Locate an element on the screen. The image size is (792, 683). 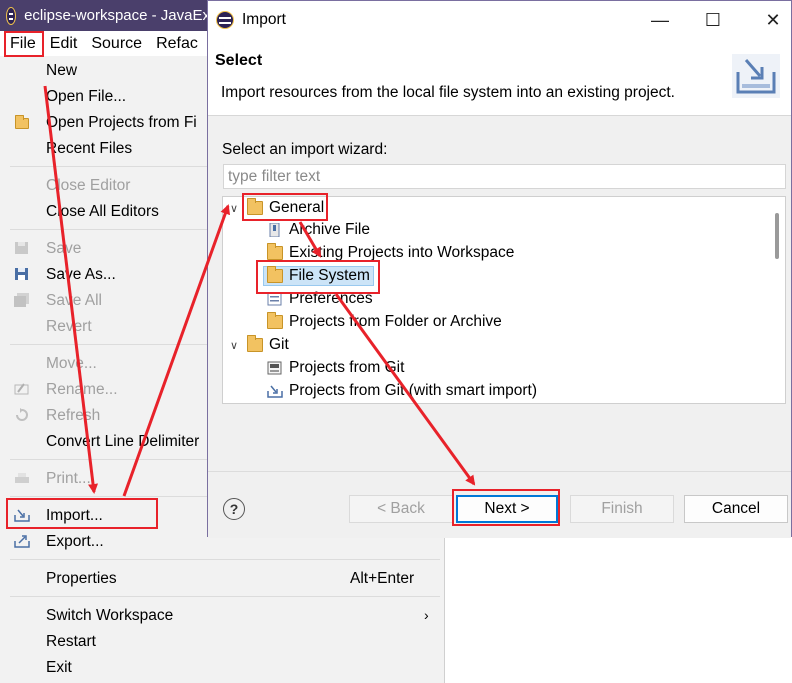
menu-item-close-editor: Close Editor is located at coordinates (88, 186).